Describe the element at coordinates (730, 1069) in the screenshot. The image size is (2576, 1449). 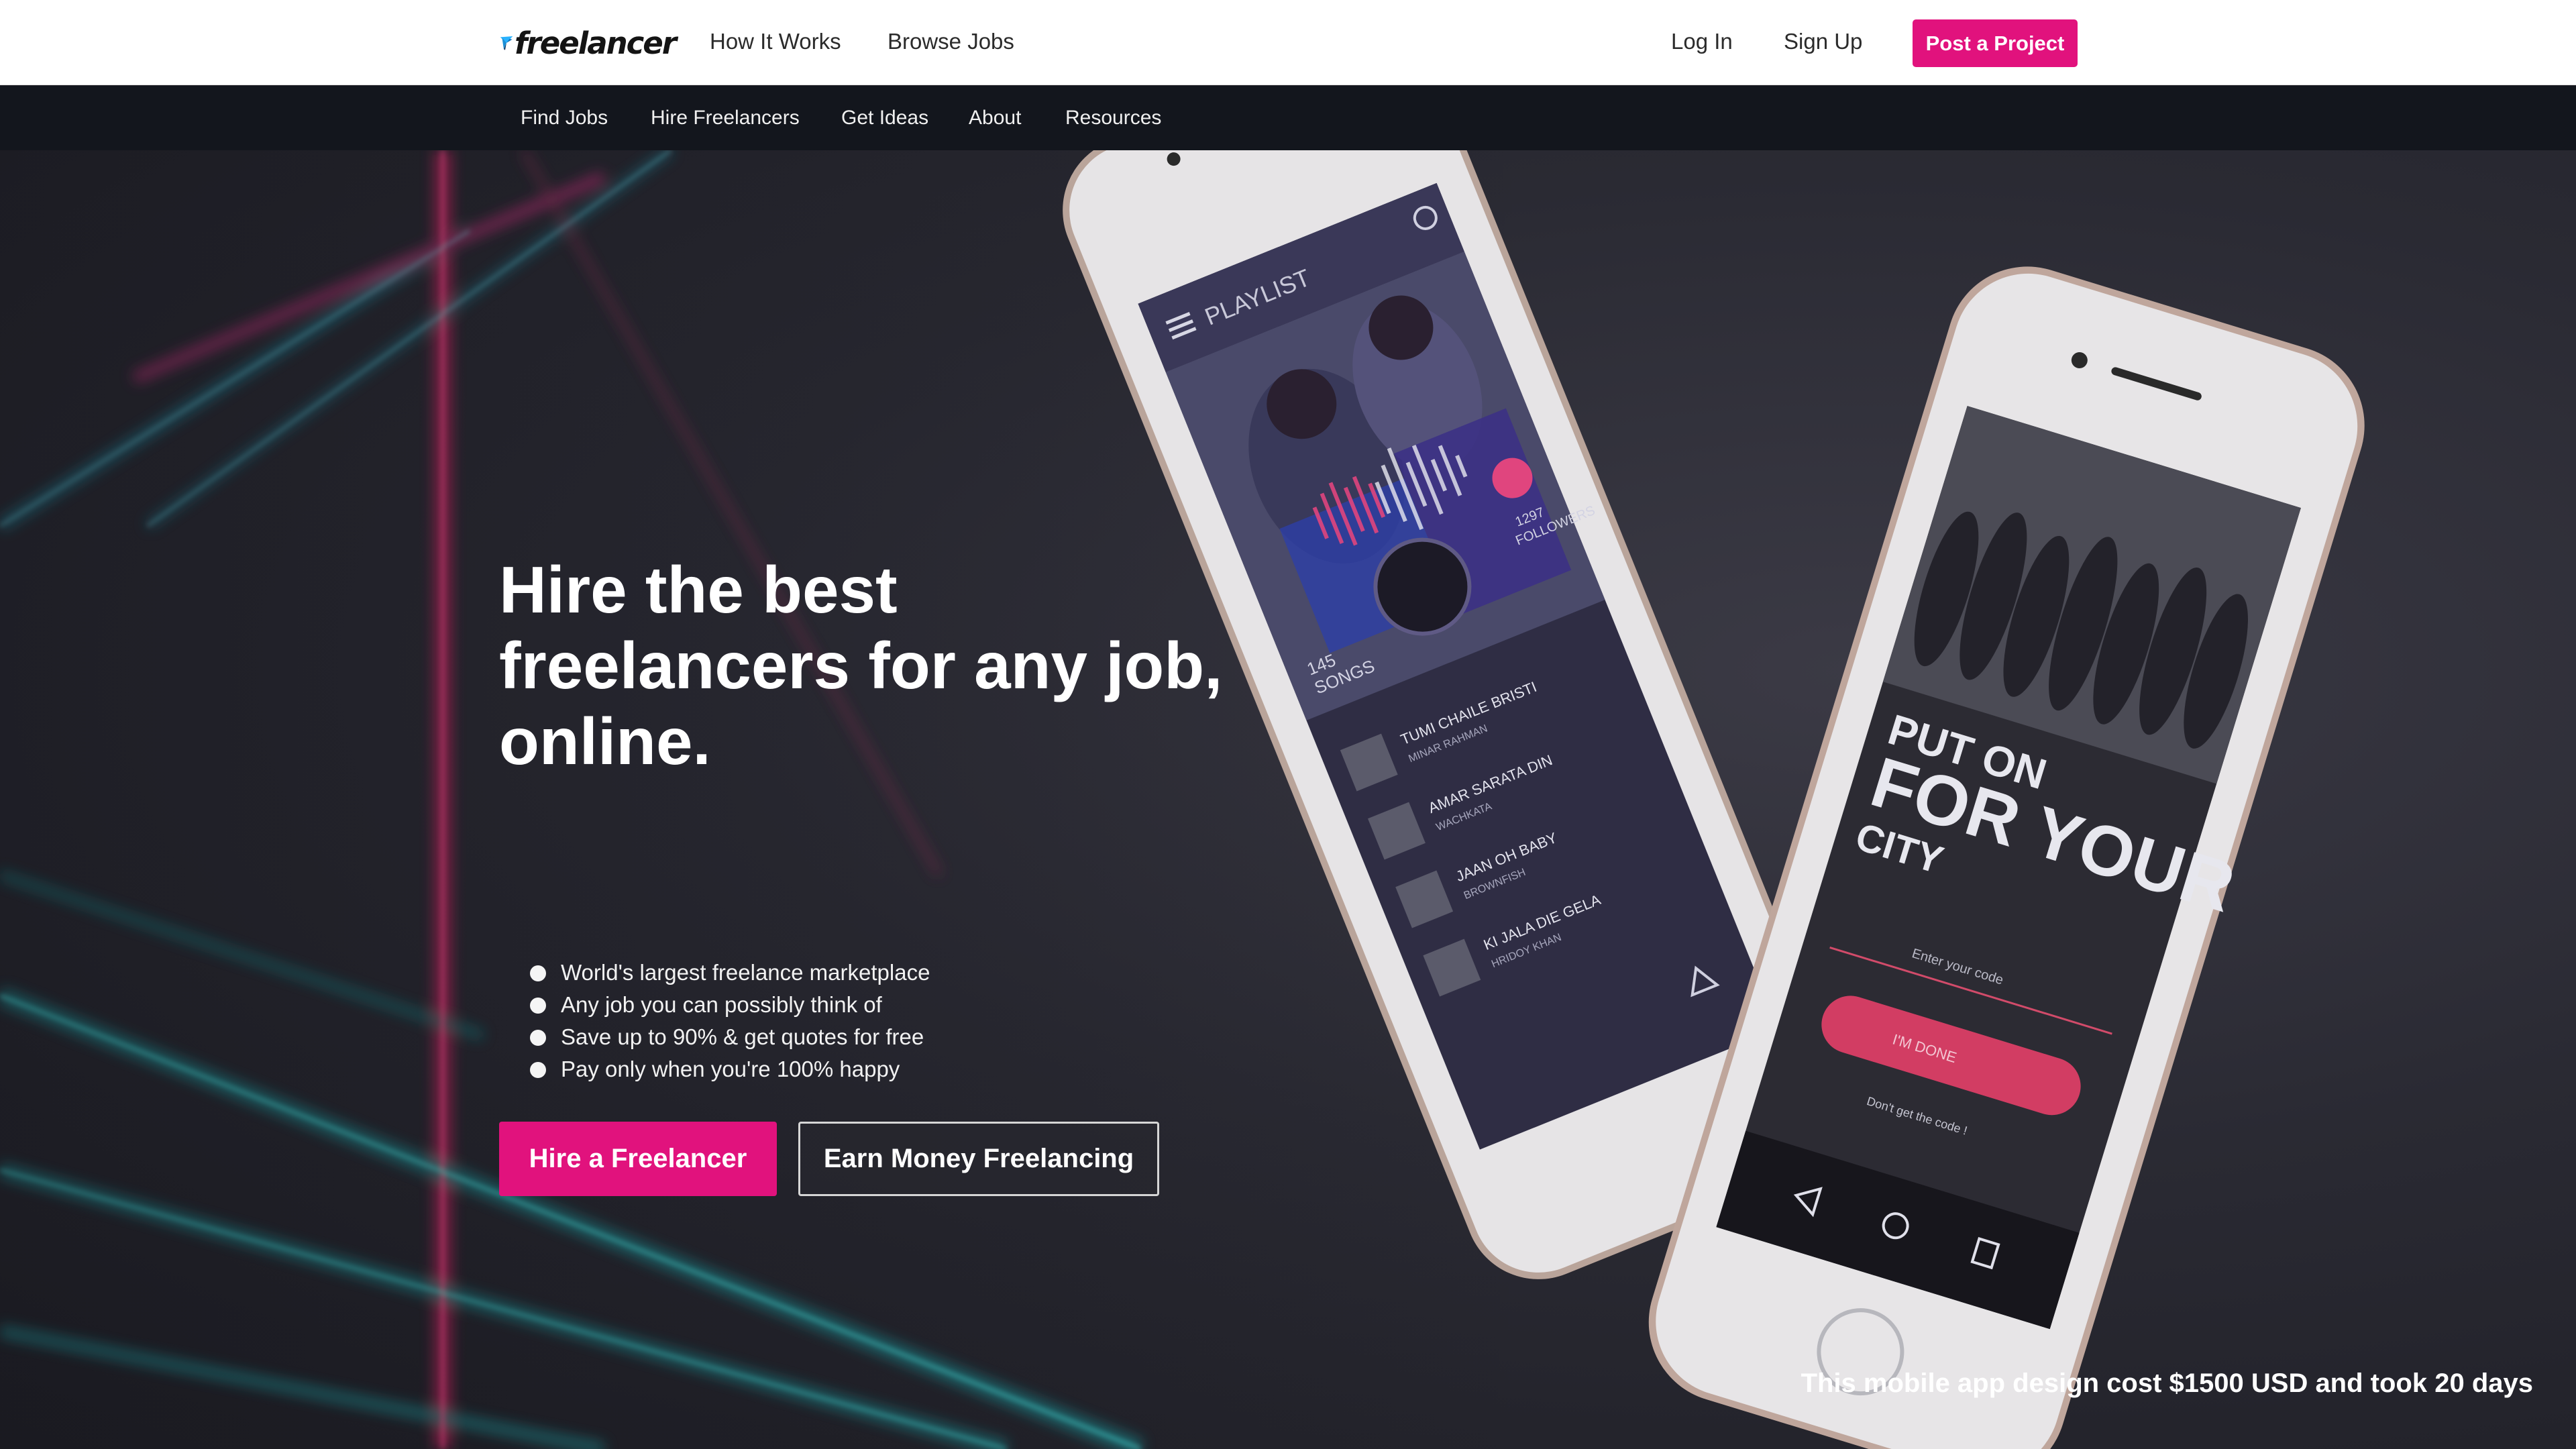
I see `feature-item: Pay only when you're 100% happy` at that location.